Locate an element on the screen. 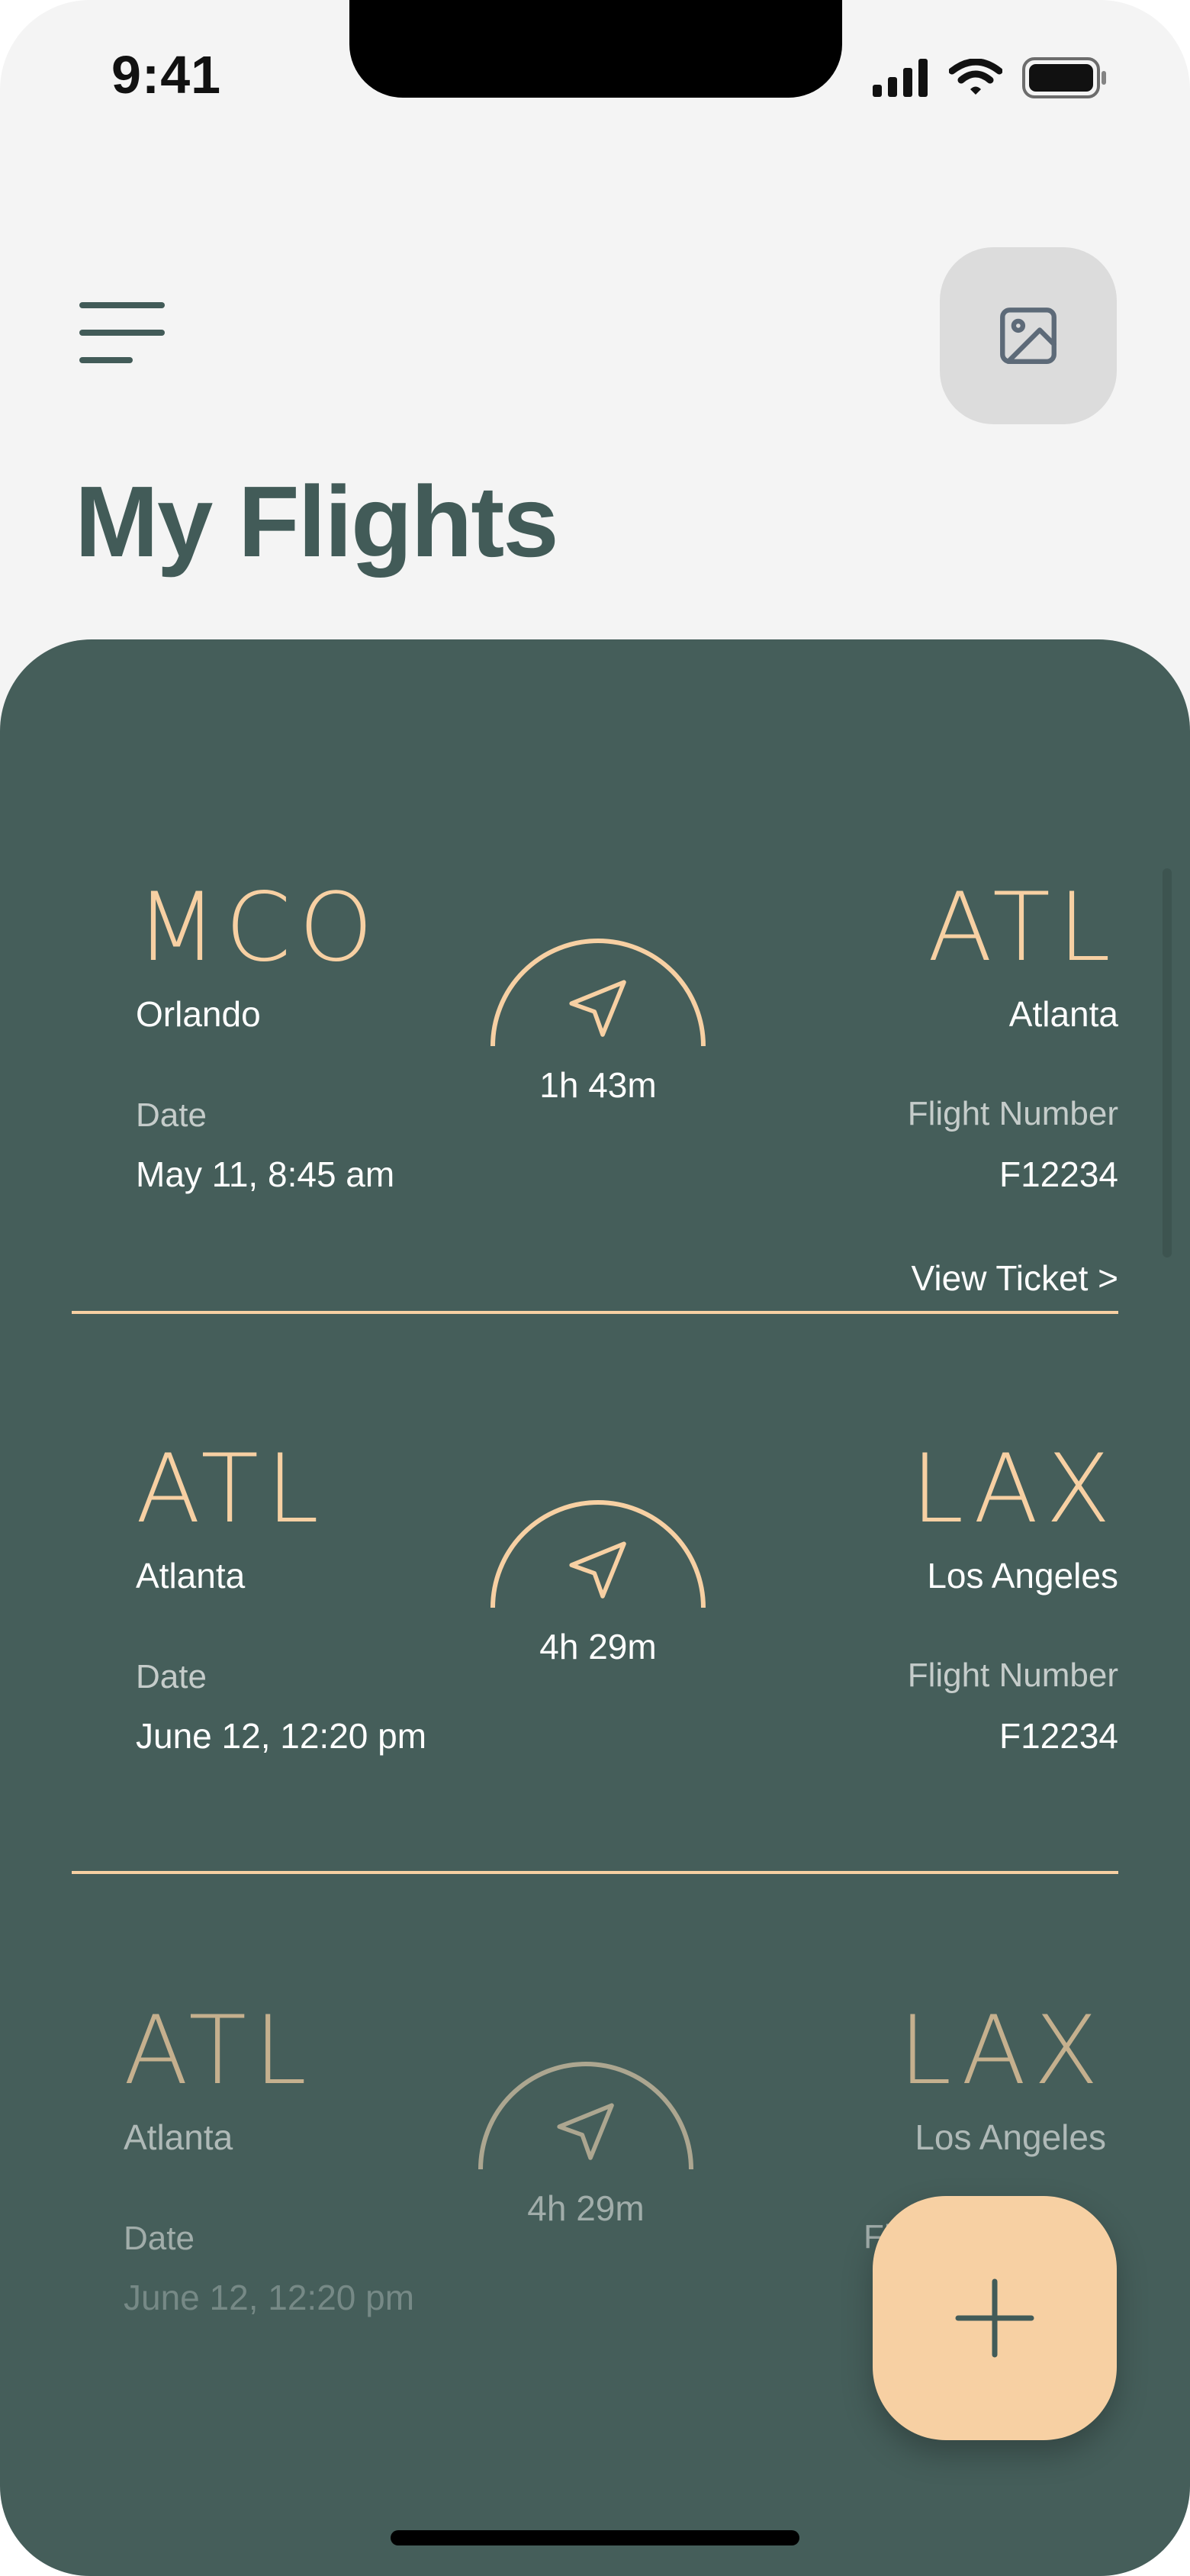  origin-city: Orlando is located at coordinates (198, 1014).